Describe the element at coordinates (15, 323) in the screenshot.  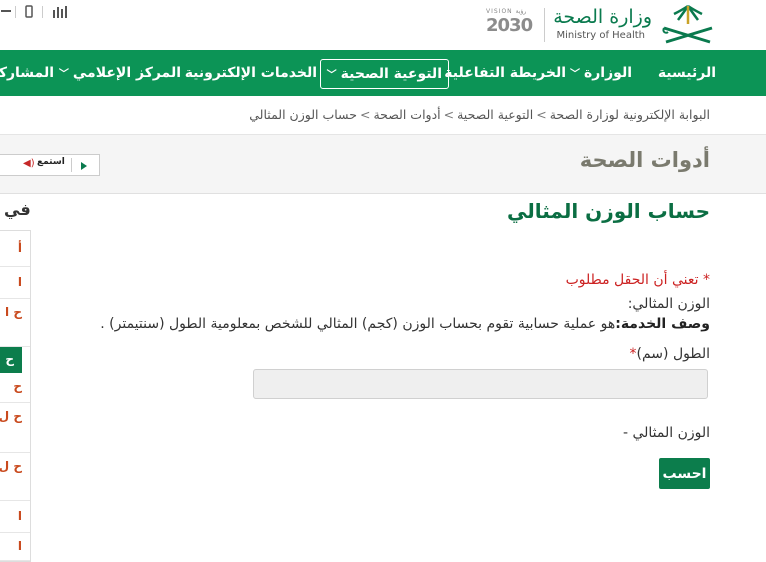
I see `sidebar-item: ح ا` at that location.